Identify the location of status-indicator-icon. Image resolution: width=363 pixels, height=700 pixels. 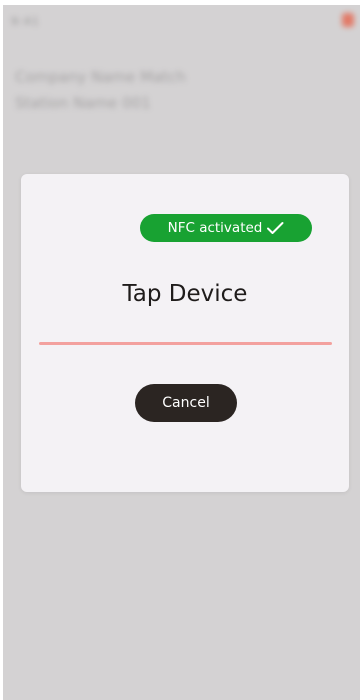
(348, 20).